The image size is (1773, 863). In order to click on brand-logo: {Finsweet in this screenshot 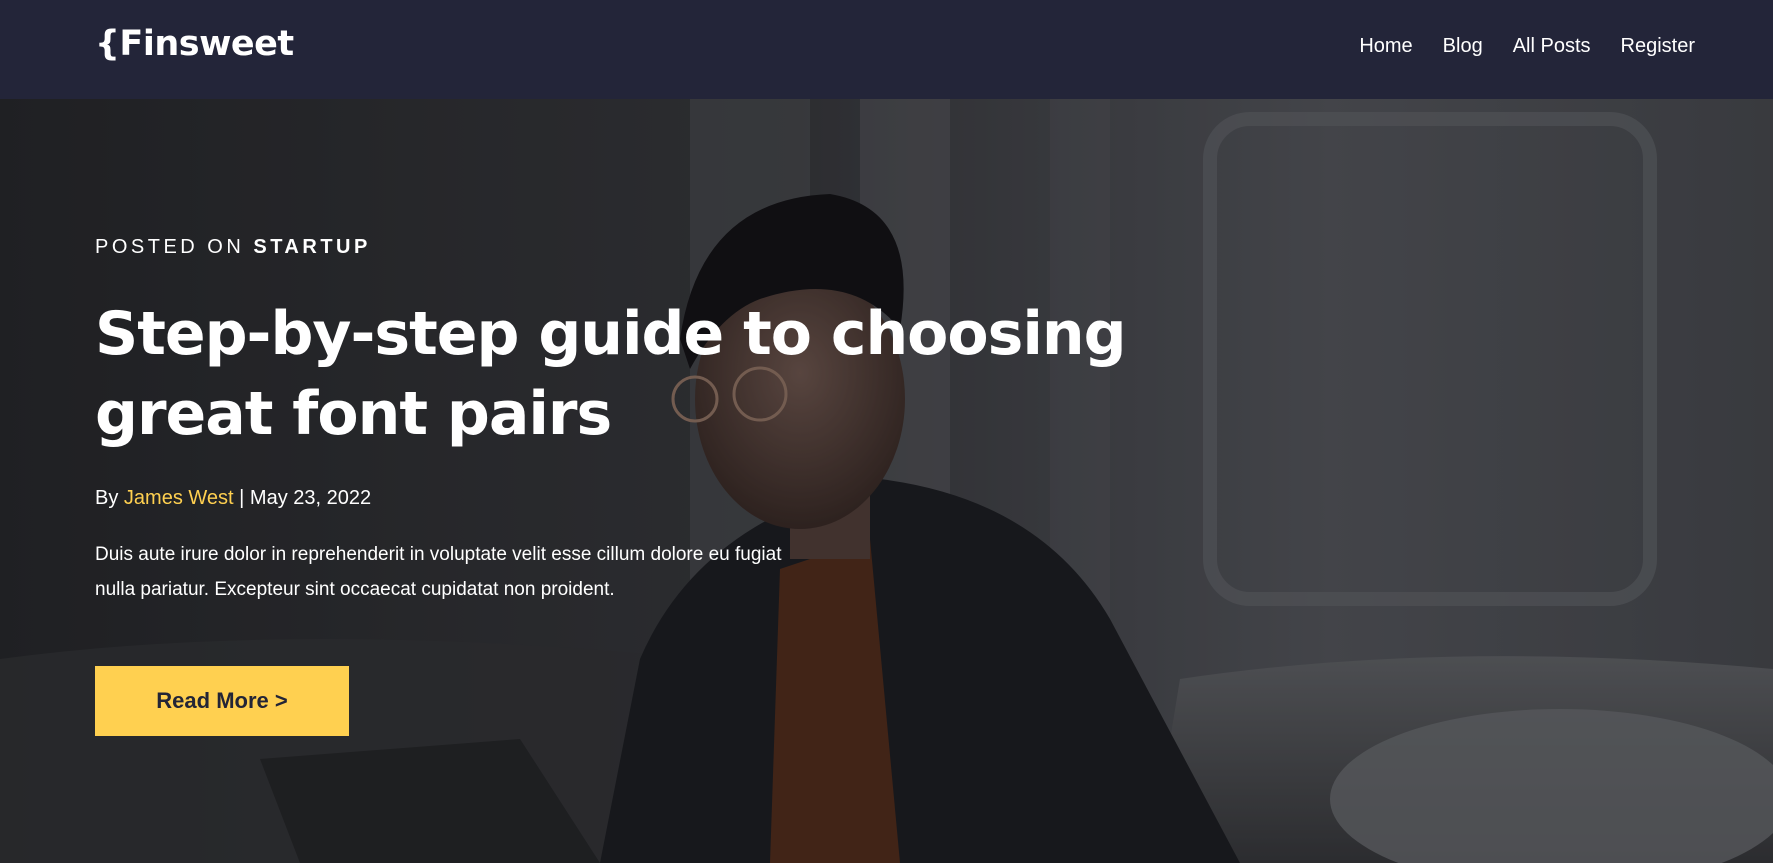, I will do `click(194, 44)`.